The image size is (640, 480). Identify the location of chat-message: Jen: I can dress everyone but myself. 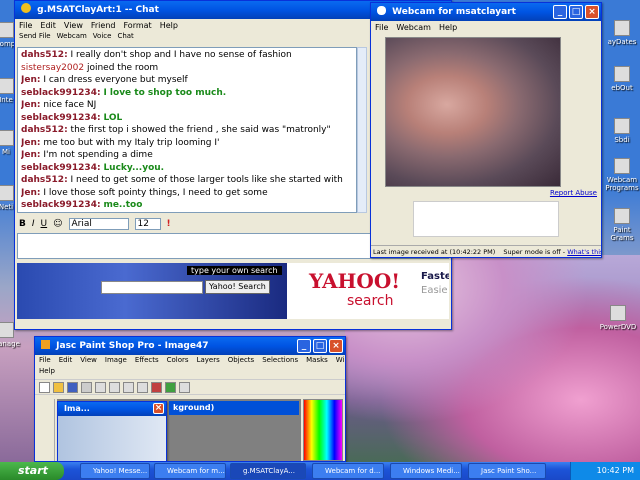
(104, 80).